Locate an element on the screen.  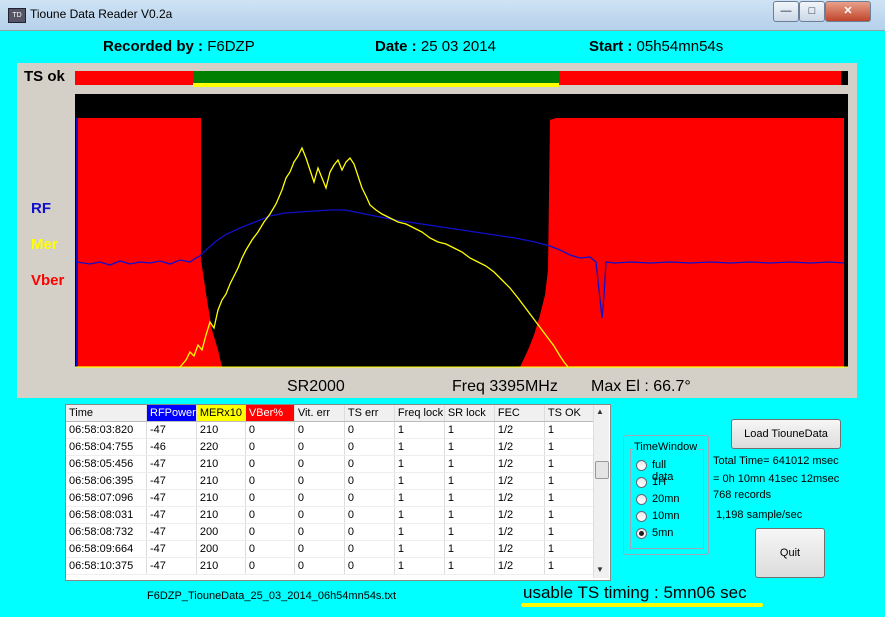
table-cell: 06:58:08:732 is located at coordinates (106, 532).